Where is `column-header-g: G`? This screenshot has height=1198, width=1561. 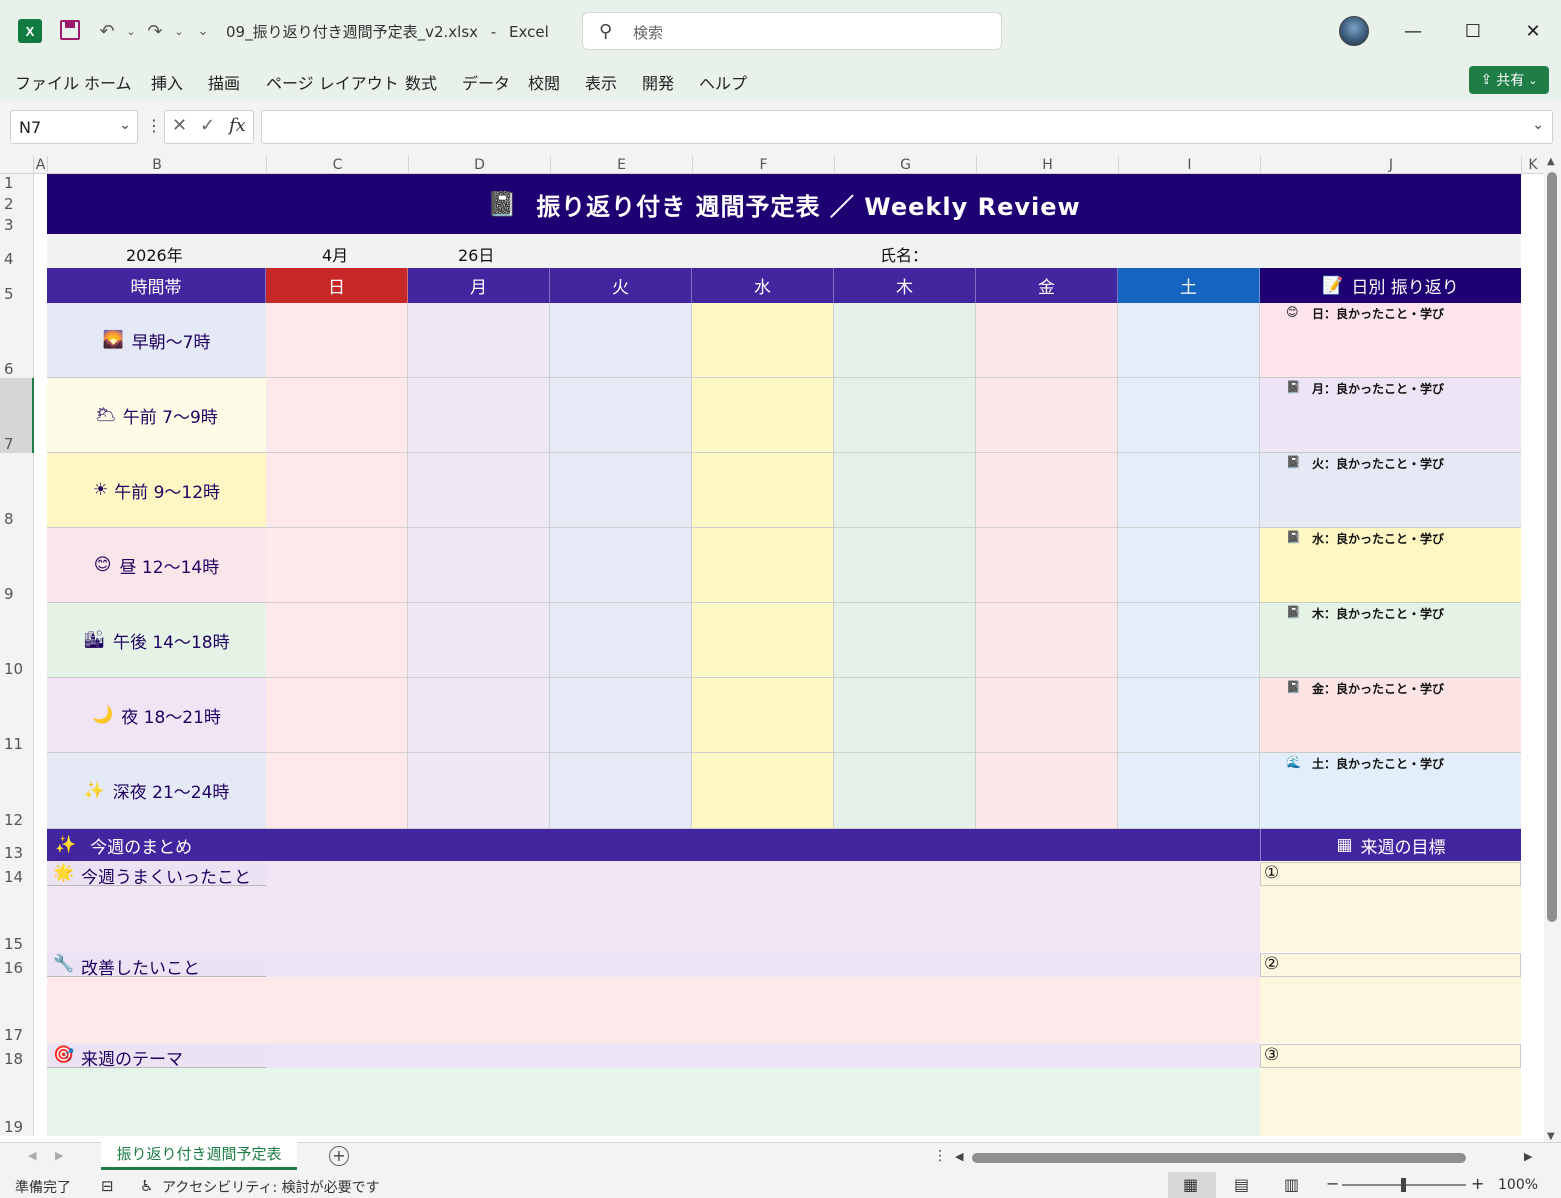 column-header-g: G is located at coordinates (905, 165).